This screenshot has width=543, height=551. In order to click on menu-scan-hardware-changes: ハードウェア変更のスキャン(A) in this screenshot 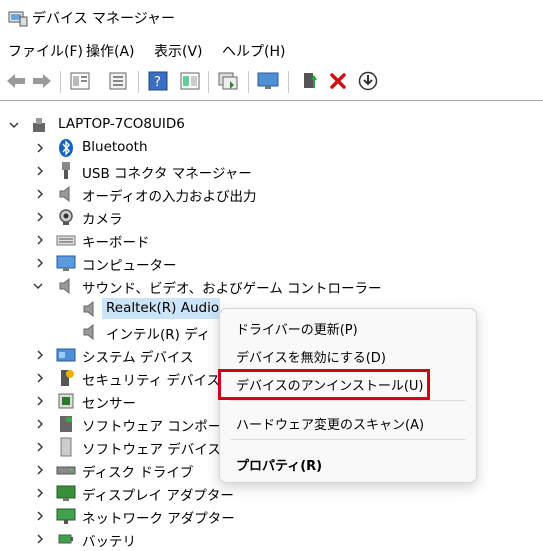, I will do `click(330, 423)`.